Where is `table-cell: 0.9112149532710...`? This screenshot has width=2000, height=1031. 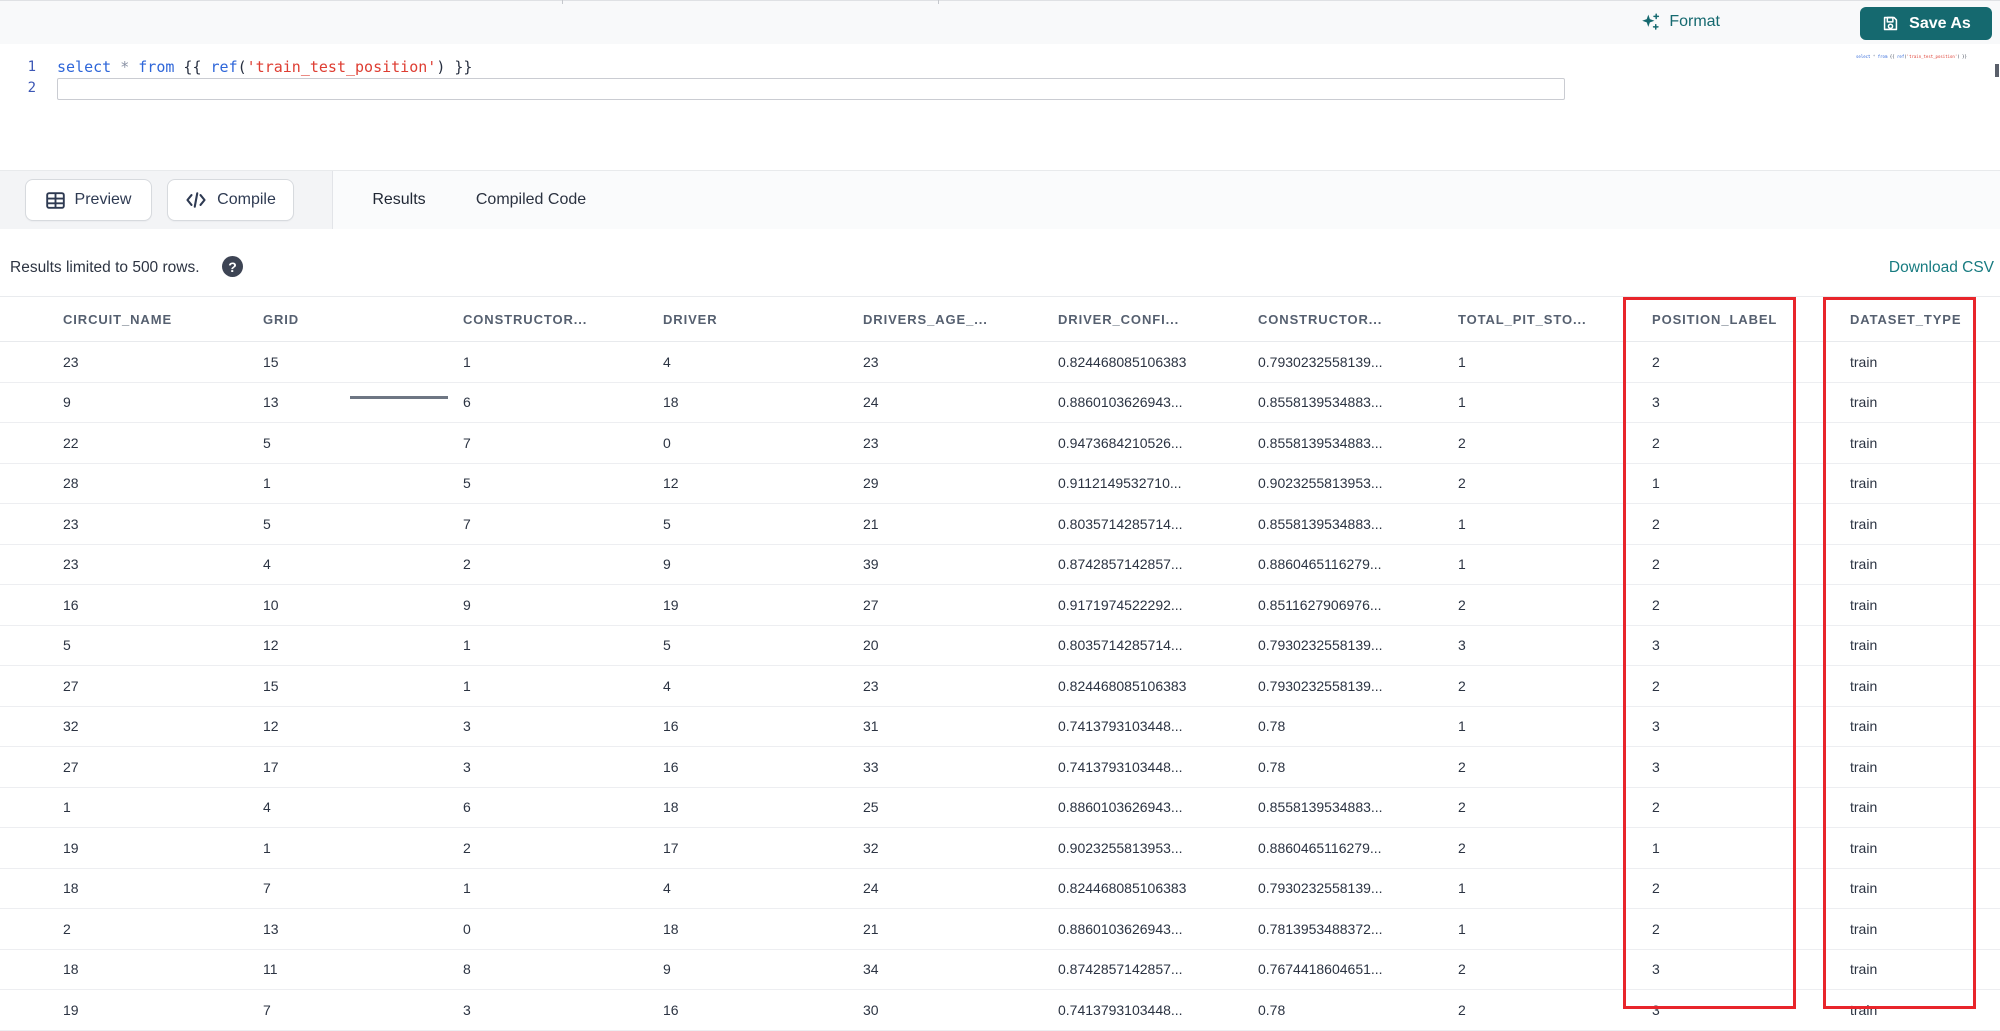 table-cell: 0.9112149532710... is located at coordinates (1095, 483).